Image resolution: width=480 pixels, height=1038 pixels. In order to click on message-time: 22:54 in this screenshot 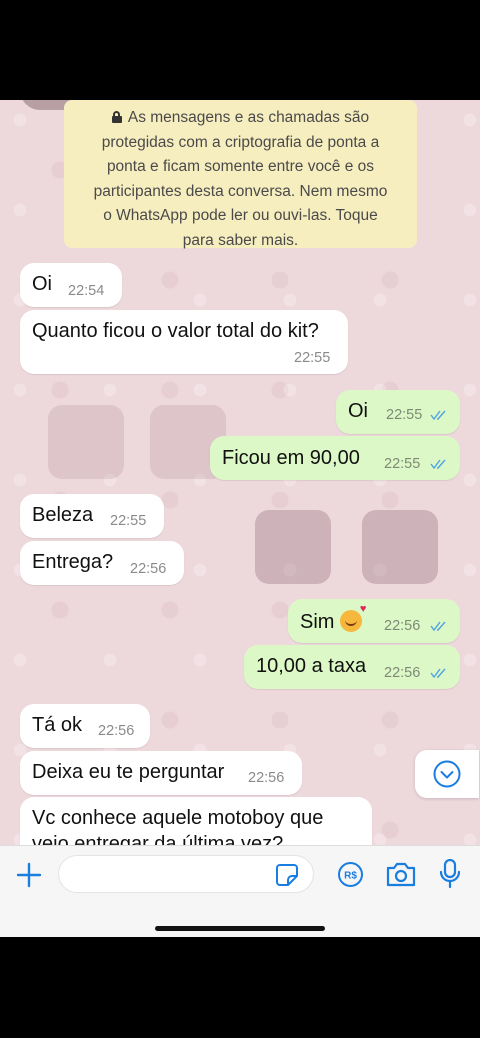, I will do `click(86, 291)`.